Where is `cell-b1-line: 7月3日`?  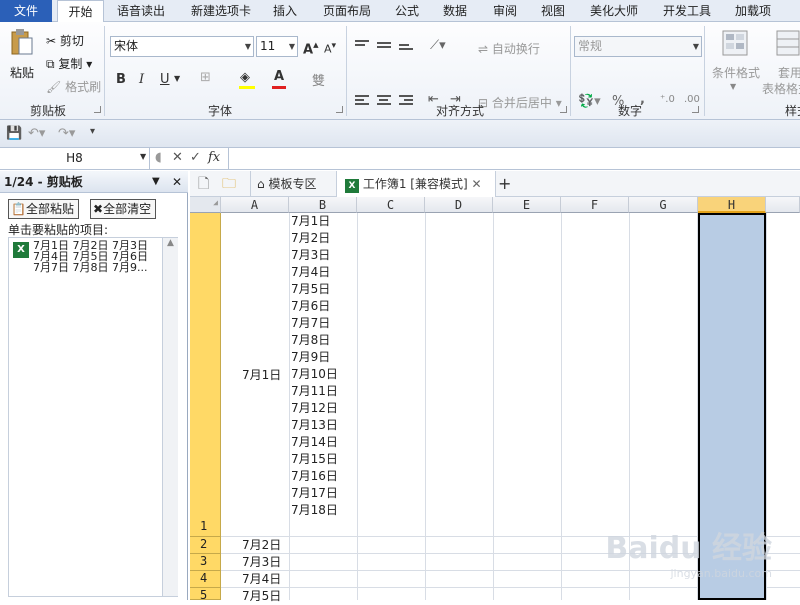
cell-b1-line: 7月3日 is located at coordinates (311, 255).